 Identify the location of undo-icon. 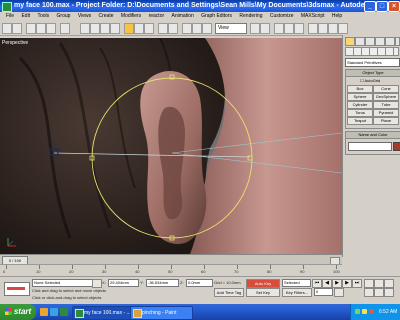
(7, 28).